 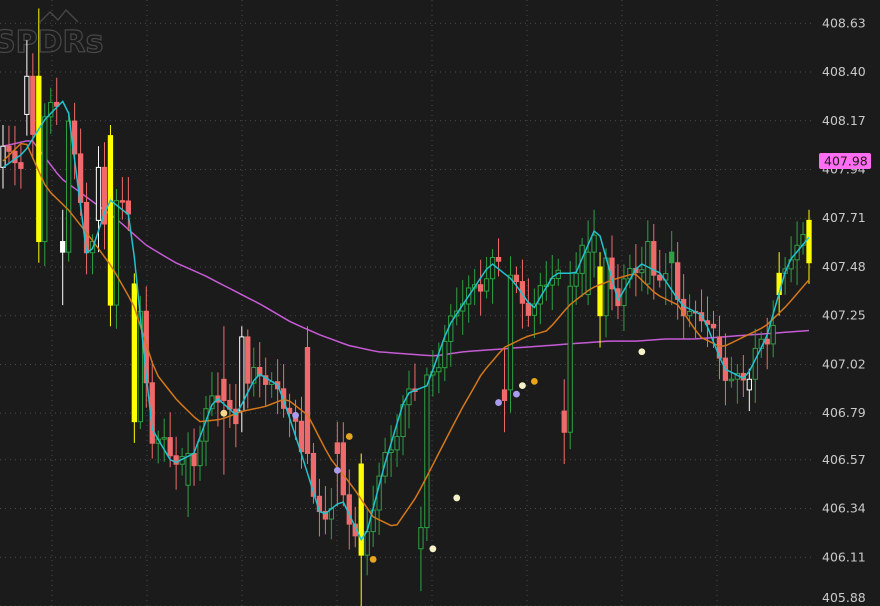 I want to click on y-tick-label: 407.48, so click(x=844, y=266).